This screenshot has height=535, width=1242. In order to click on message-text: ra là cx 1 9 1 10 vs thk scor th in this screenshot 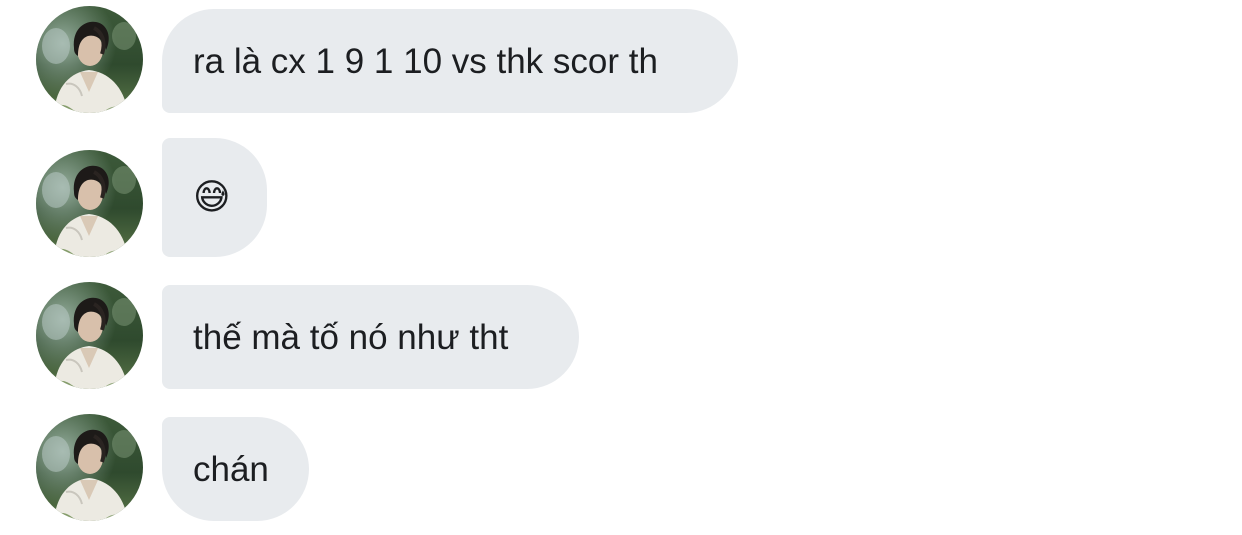, I will do `click(425, 61)`.